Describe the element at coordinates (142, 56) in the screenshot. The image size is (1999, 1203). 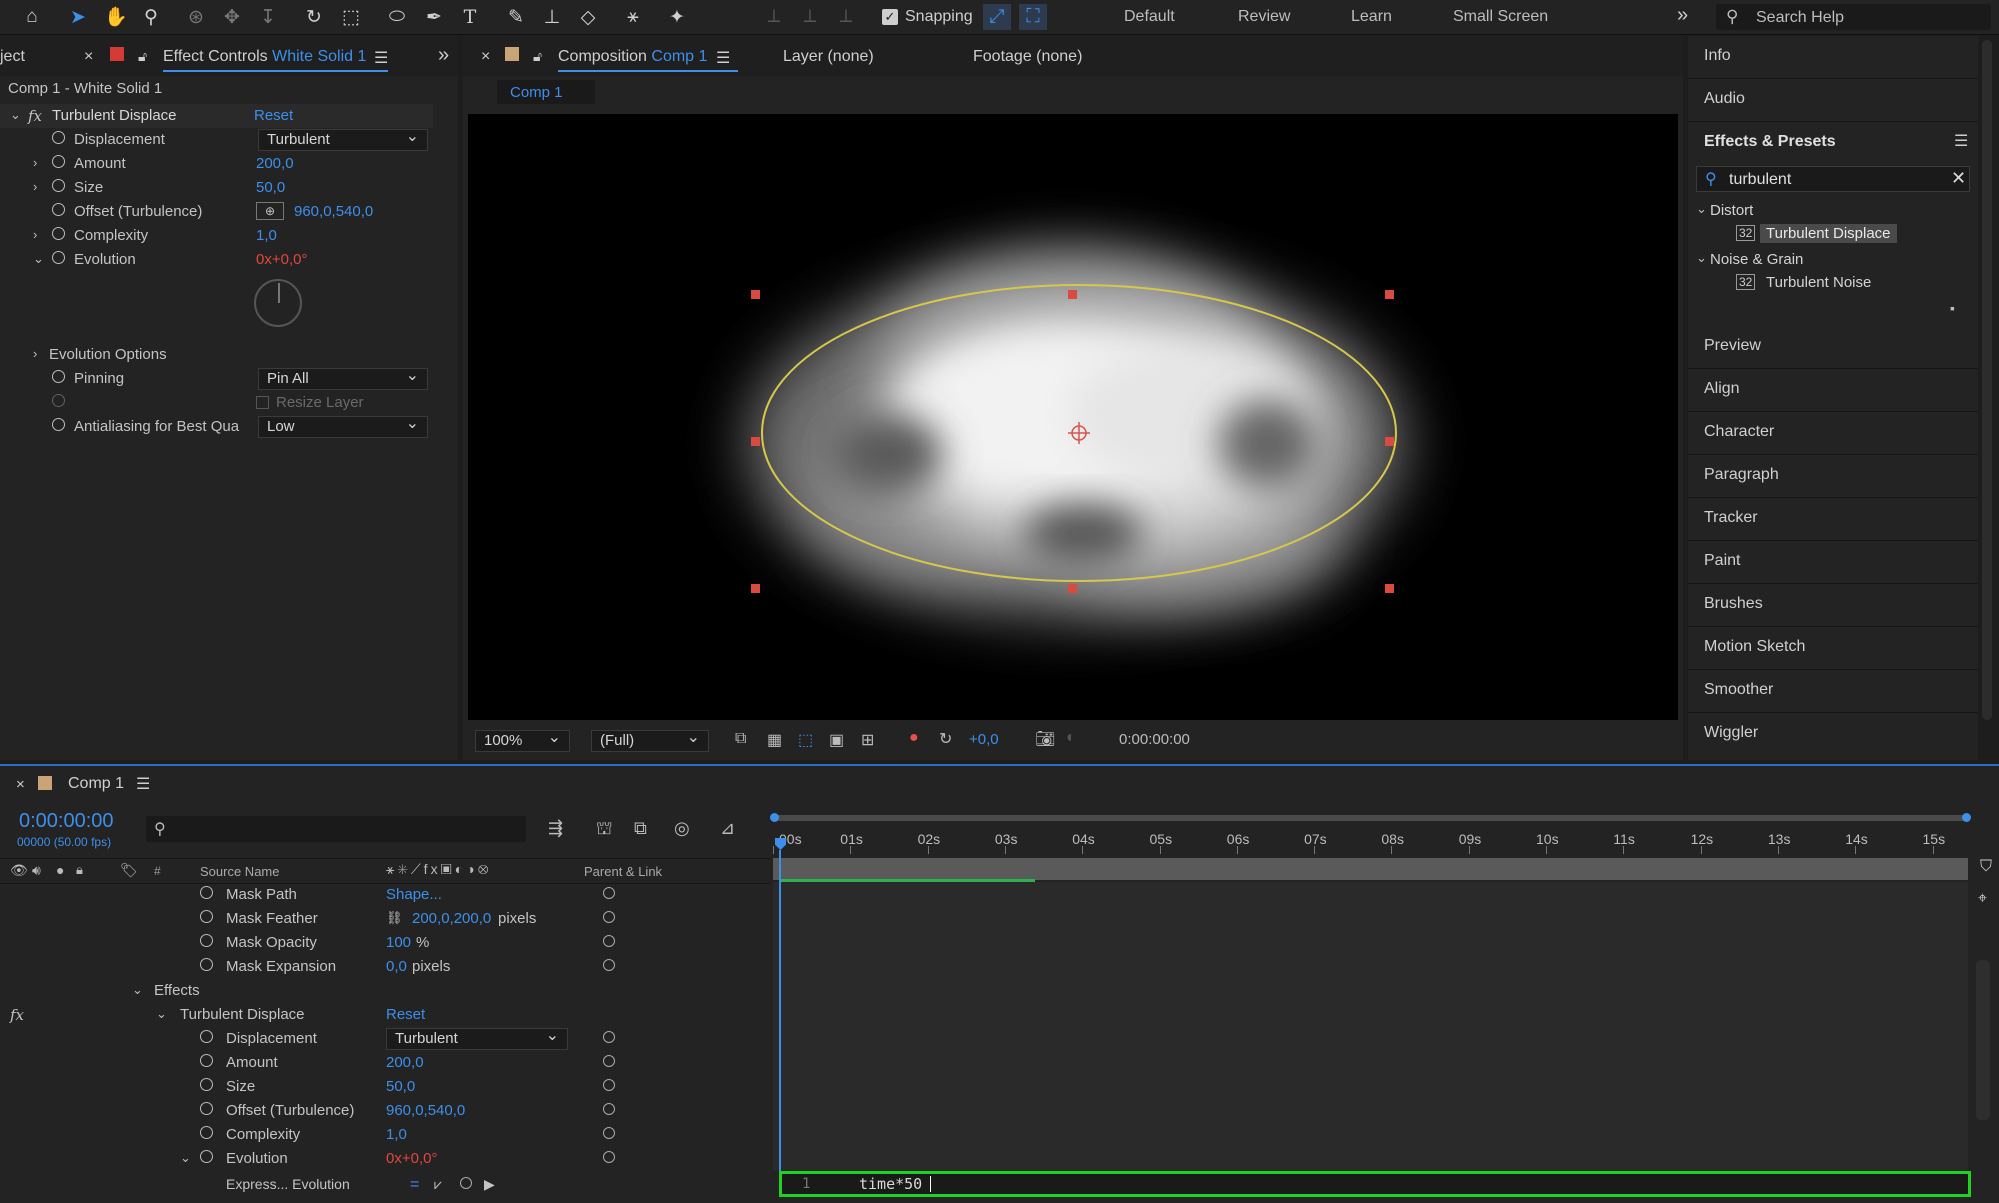
I see `lock-icon: 🔓︎` at that location.